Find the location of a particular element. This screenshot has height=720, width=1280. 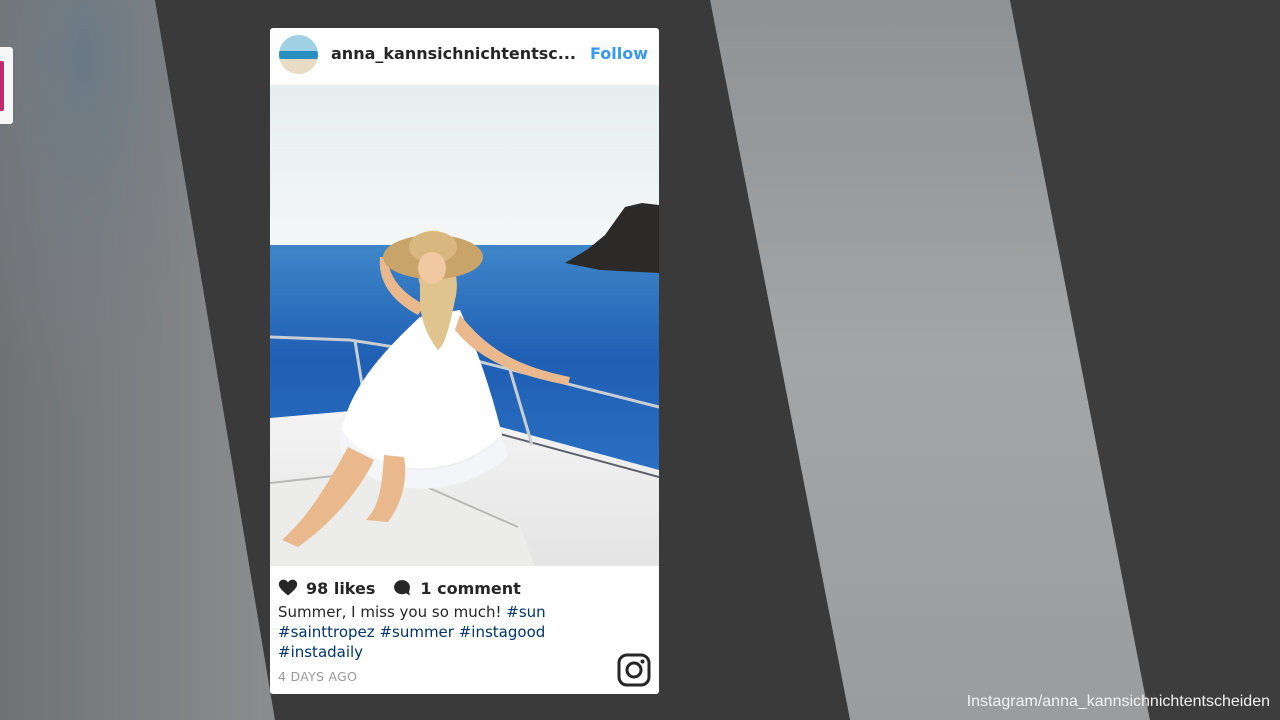

hashtag-link: #instadaily is located at coordinates (320, 652).